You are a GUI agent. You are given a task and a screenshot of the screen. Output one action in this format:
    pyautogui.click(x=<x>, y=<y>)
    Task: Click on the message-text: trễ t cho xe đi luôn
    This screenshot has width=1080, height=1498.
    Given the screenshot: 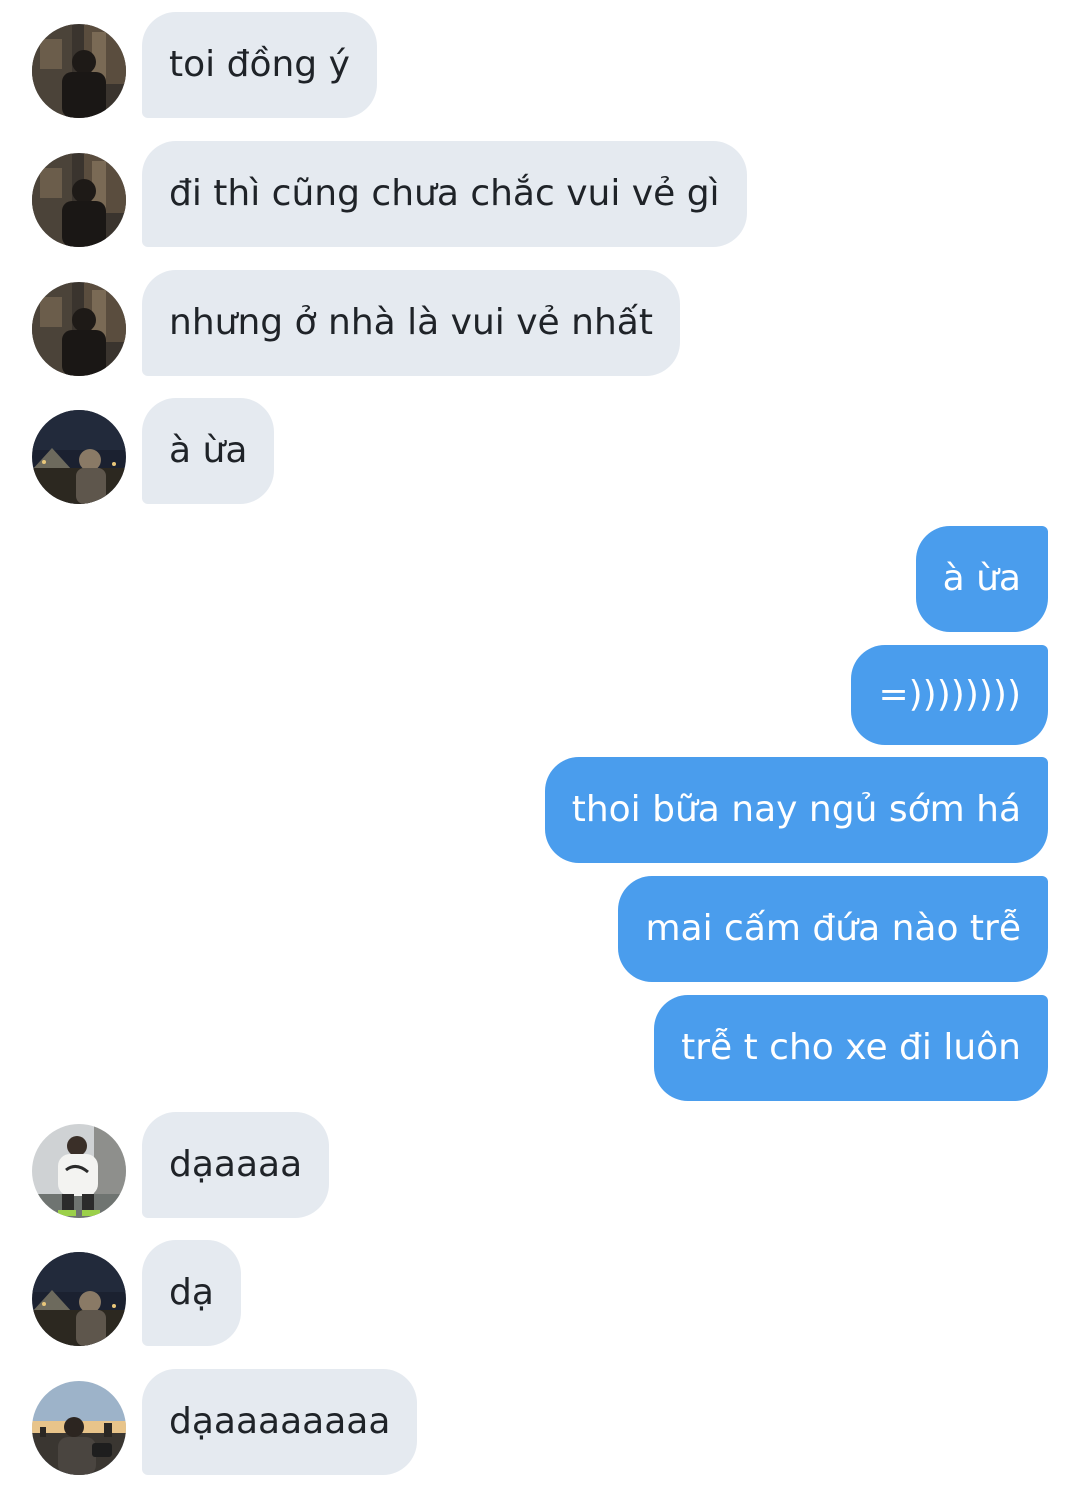 What is the action you would take?
    pyautogui.click(x=851, y=1047)
    